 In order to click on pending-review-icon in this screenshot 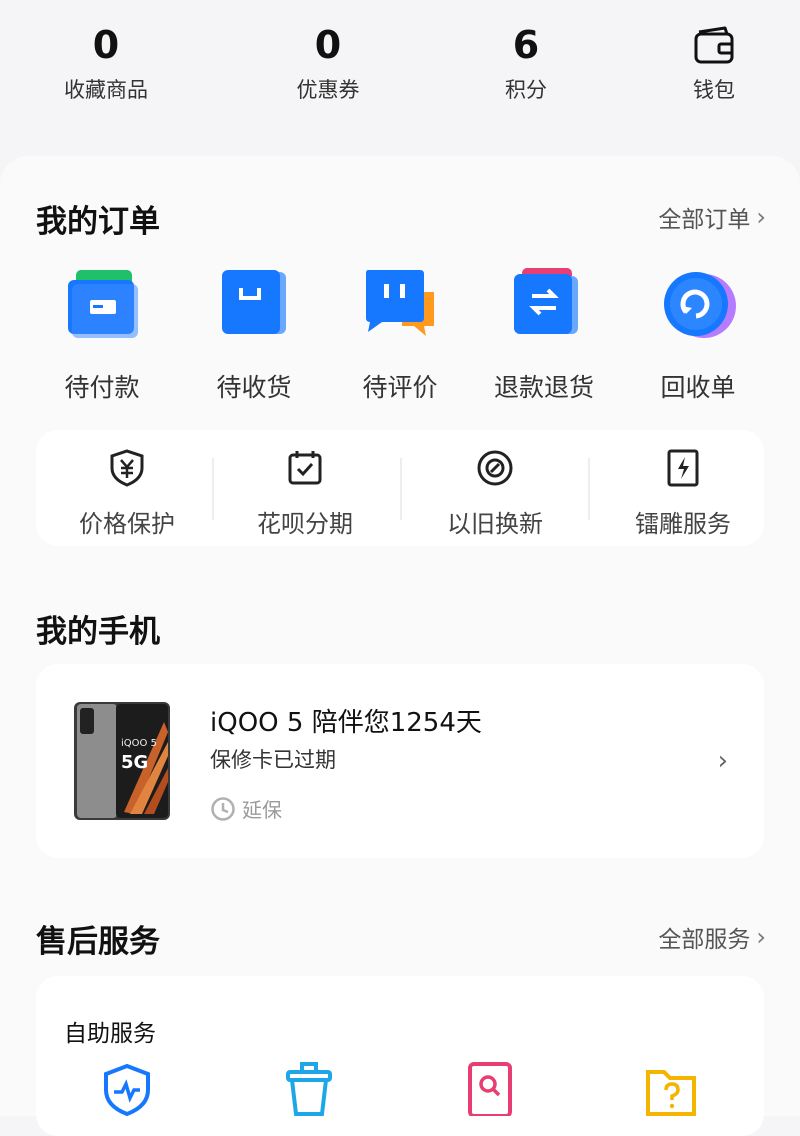, I will do `click(400, 303)`.